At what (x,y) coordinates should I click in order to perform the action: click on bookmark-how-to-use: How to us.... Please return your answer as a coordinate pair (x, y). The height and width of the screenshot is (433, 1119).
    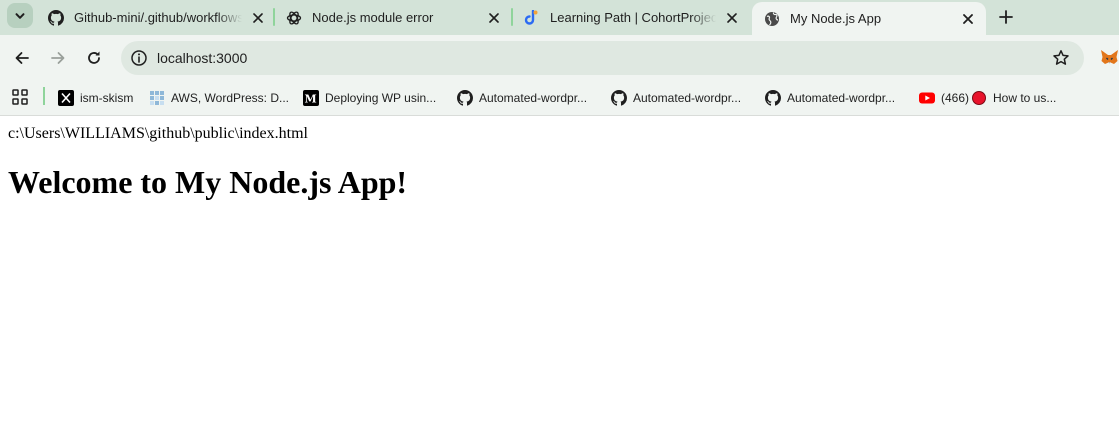
    Looking at the image, I should click on (1013, 98).